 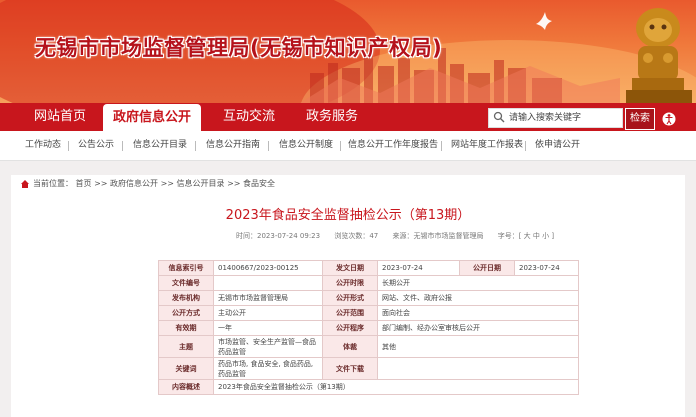 What do you see at coordinates (393, 145) in the screenshot?
I see `subnav-item-annual-report: 信息公开工作年度报告` at bounding box center [393, 145].